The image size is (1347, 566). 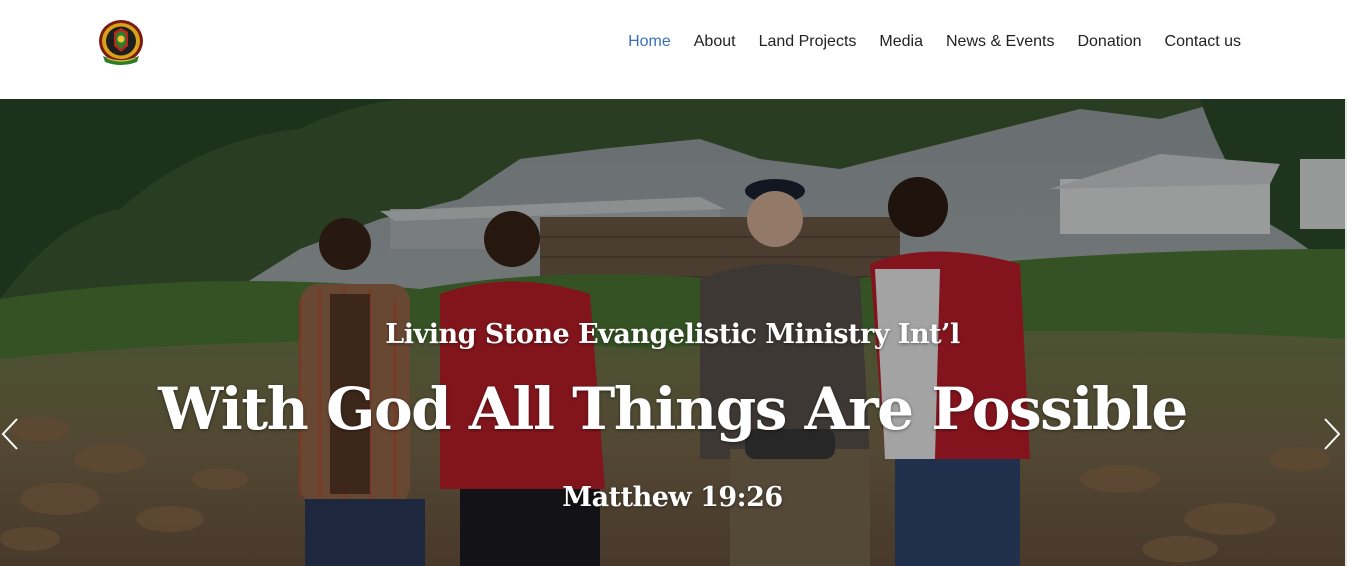 I want to click on slider-next-button, so click(x=1332, y=434).